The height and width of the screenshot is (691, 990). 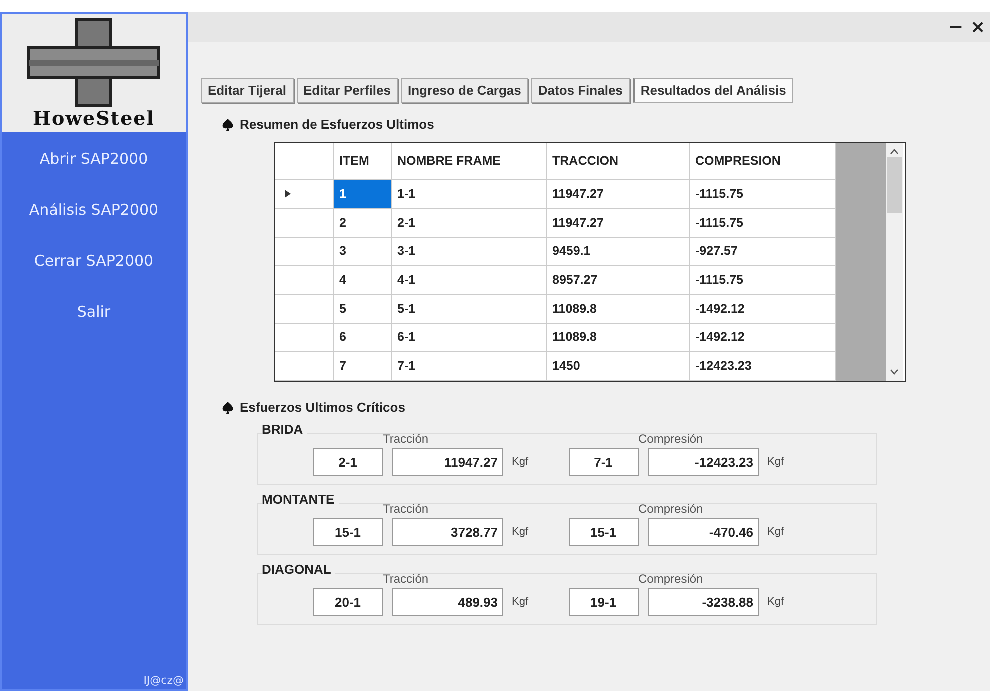 What do you see at coordinates (978, 27) in the screenshot?
I see `close-button: ×` at bounding box center [978, 27].